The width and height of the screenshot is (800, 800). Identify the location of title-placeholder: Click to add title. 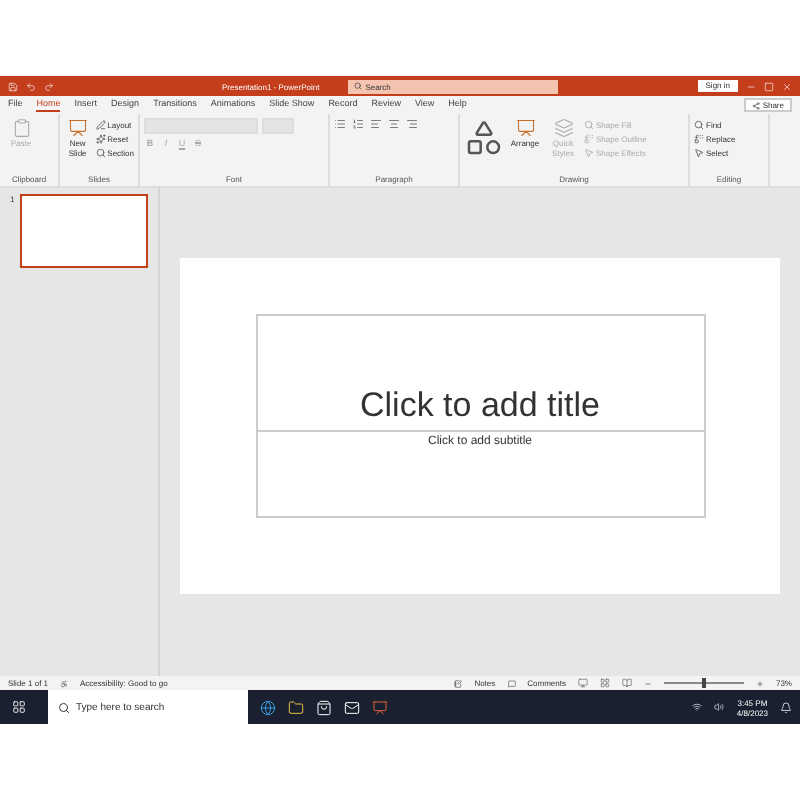
(480, 373).